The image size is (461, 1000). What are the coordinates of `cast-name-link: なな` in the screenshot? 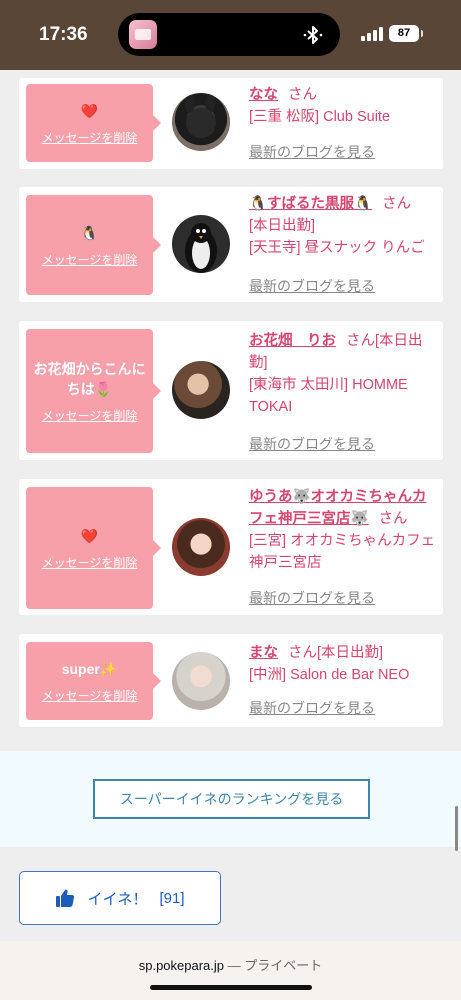 It's located at (263, 95).